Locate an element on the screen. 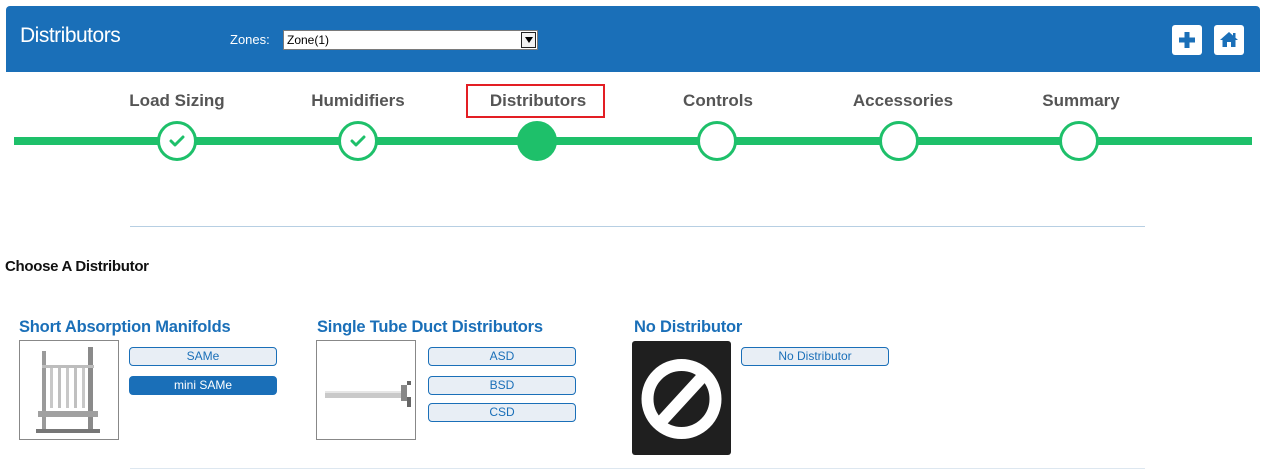 This screenshot has height=473, width=1266. option-csd: CSD is located at coordinates (502, 412).